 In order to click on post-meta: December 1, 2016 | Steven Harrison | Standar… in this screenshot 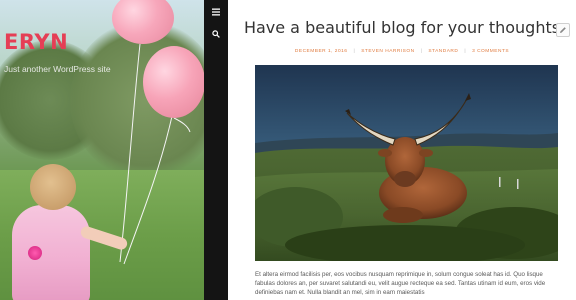, I will do `click(402, 51)`.